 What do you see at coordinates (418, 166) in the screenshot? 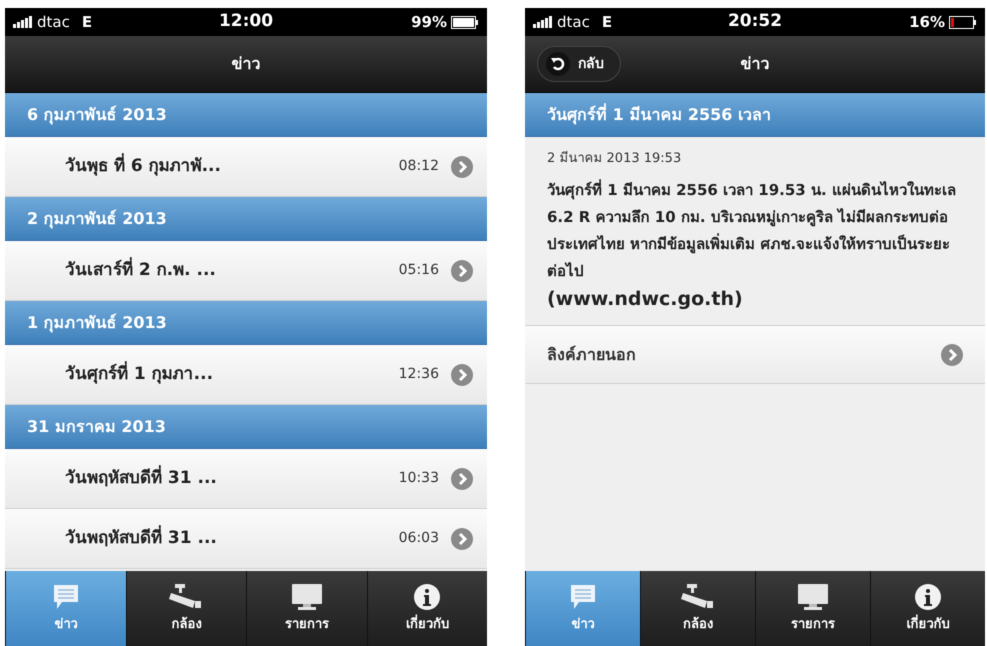
I see `news-time: 08:12` at bounding box center [418, 166].